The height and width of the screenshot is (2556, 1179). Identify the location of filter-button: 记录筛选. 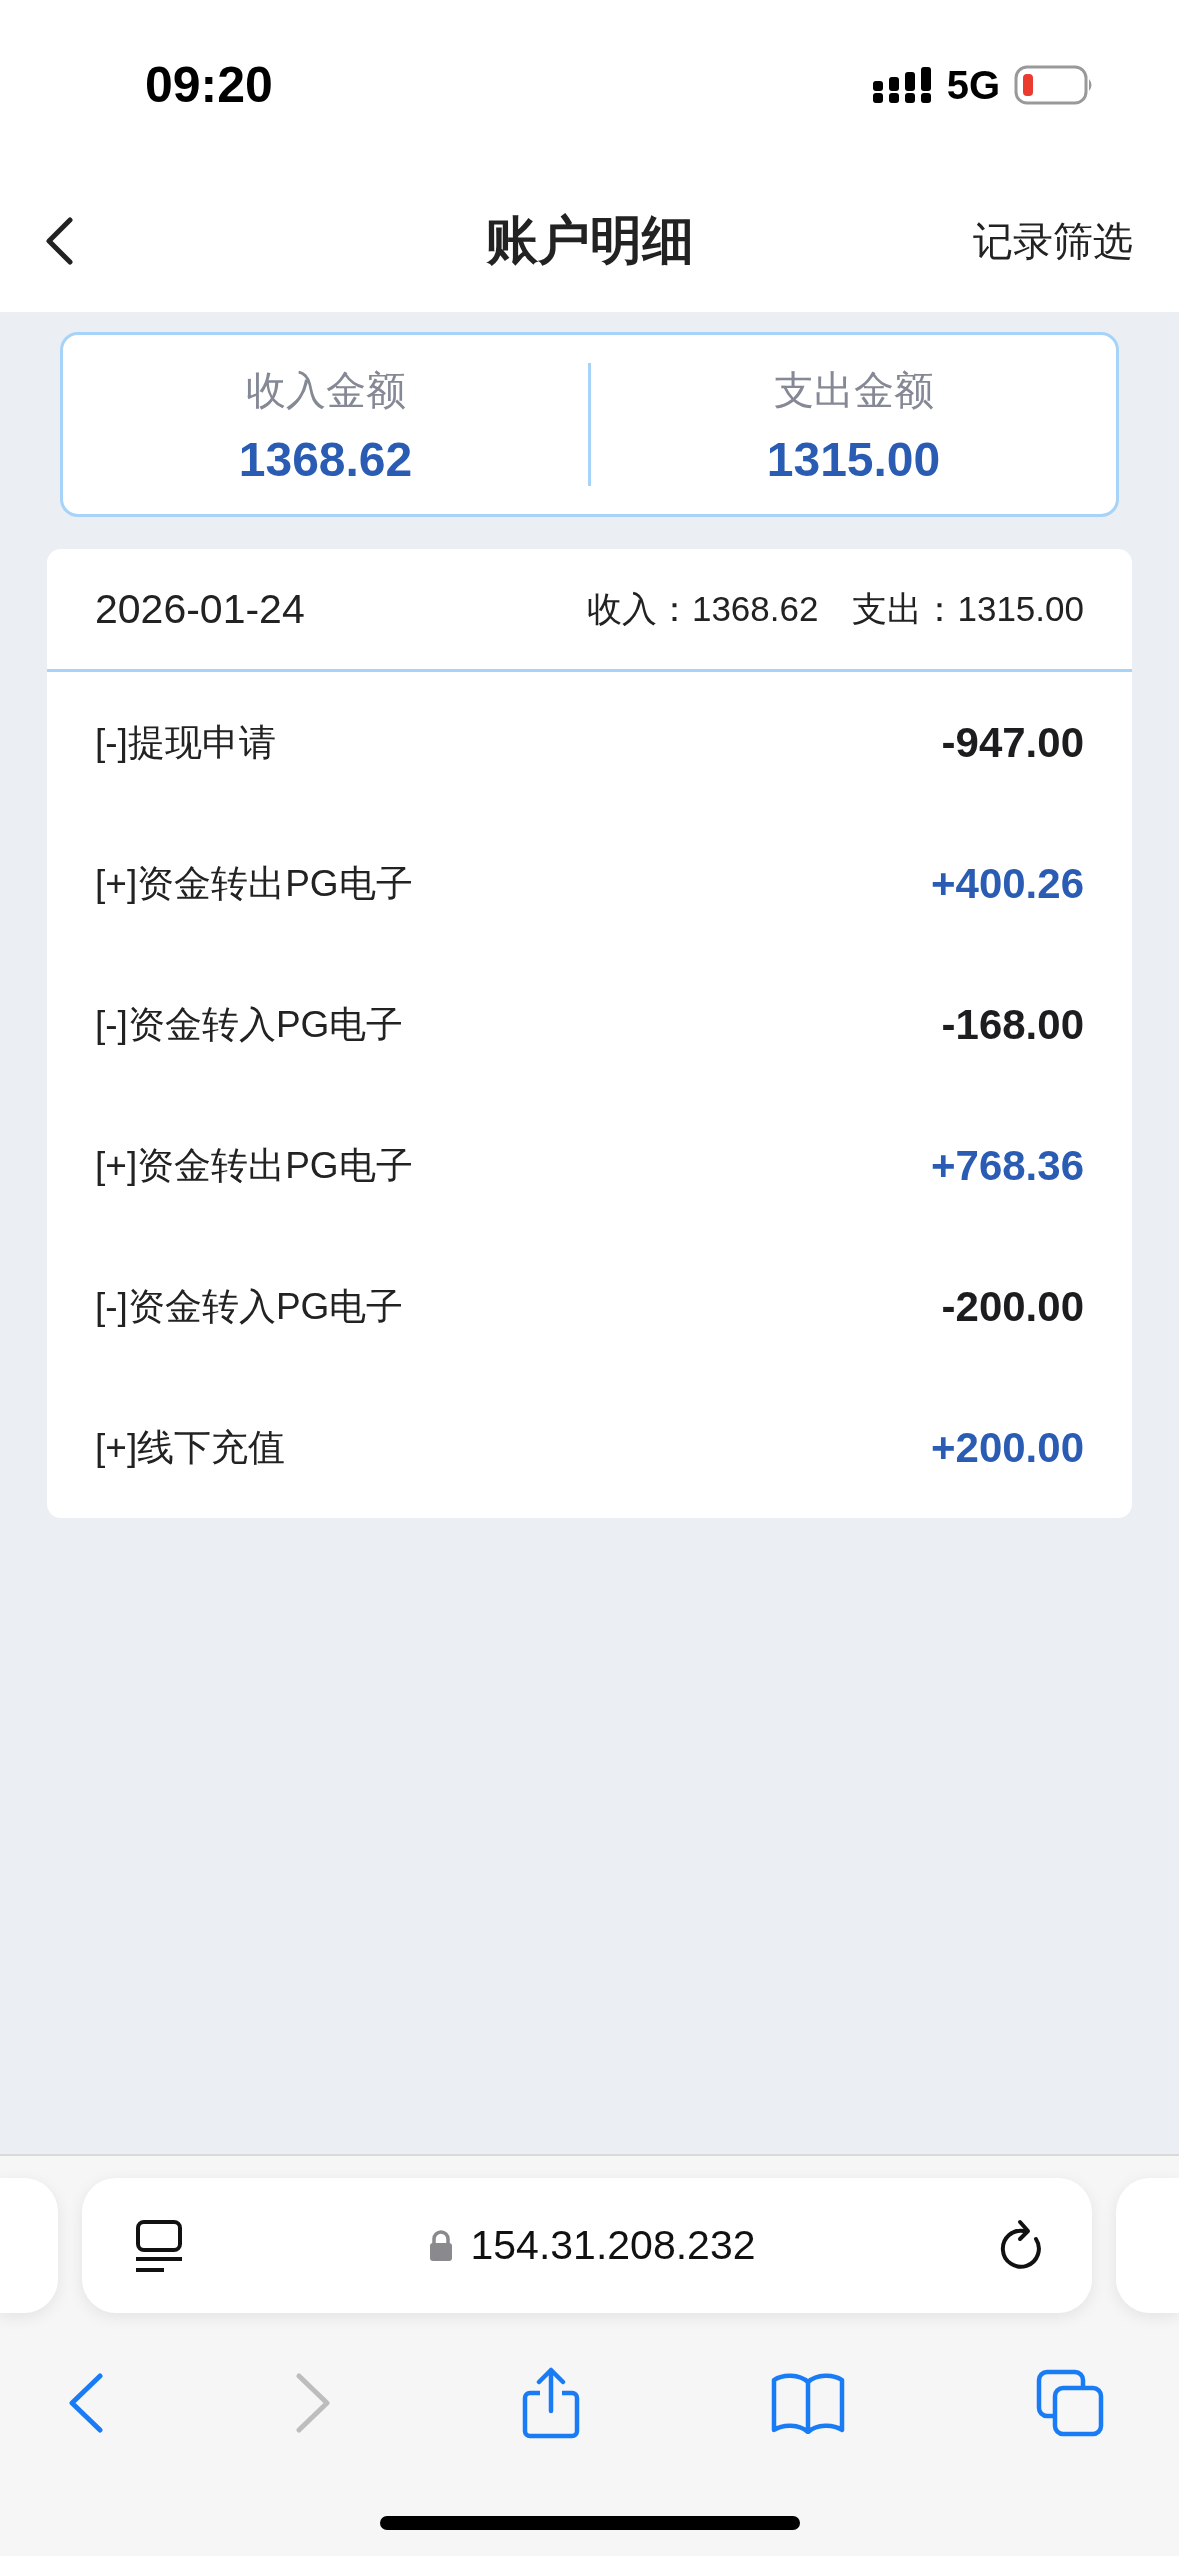
(1053, 241).